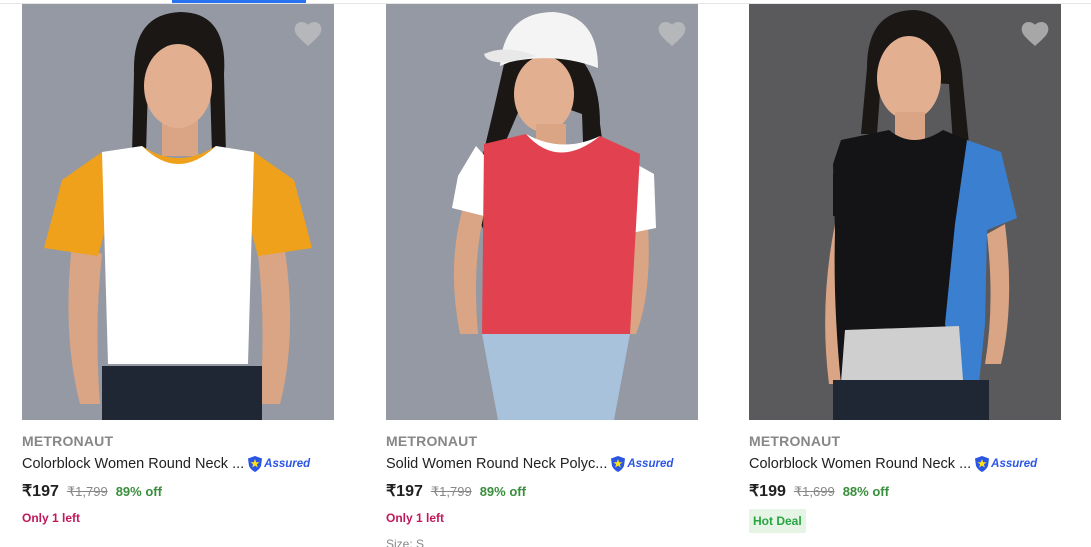 The height and width of the screenshot is (547, 1091). Describe the element at coordinates (814, 491) in the screenshot. I see `product-mrp: ₹1,699` at that location.